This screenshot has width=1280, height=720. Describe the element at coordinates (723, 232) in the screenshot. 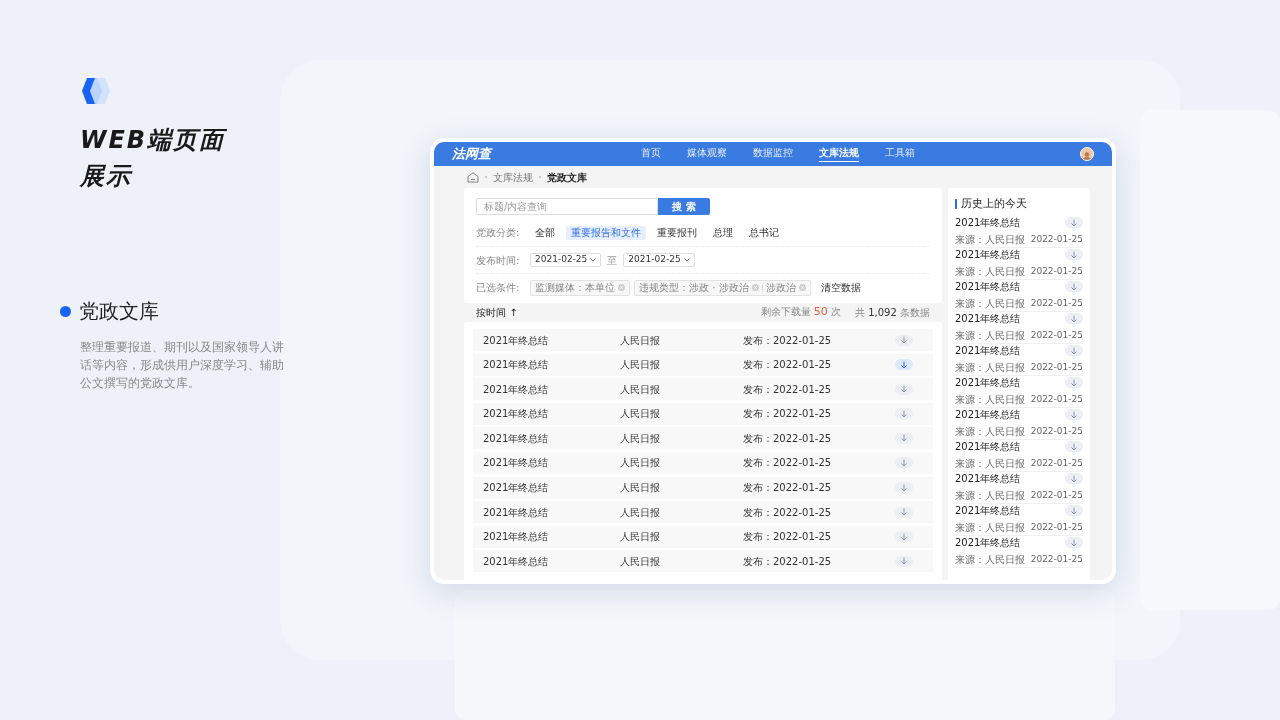

I see `category-tab: 总理` at that location.